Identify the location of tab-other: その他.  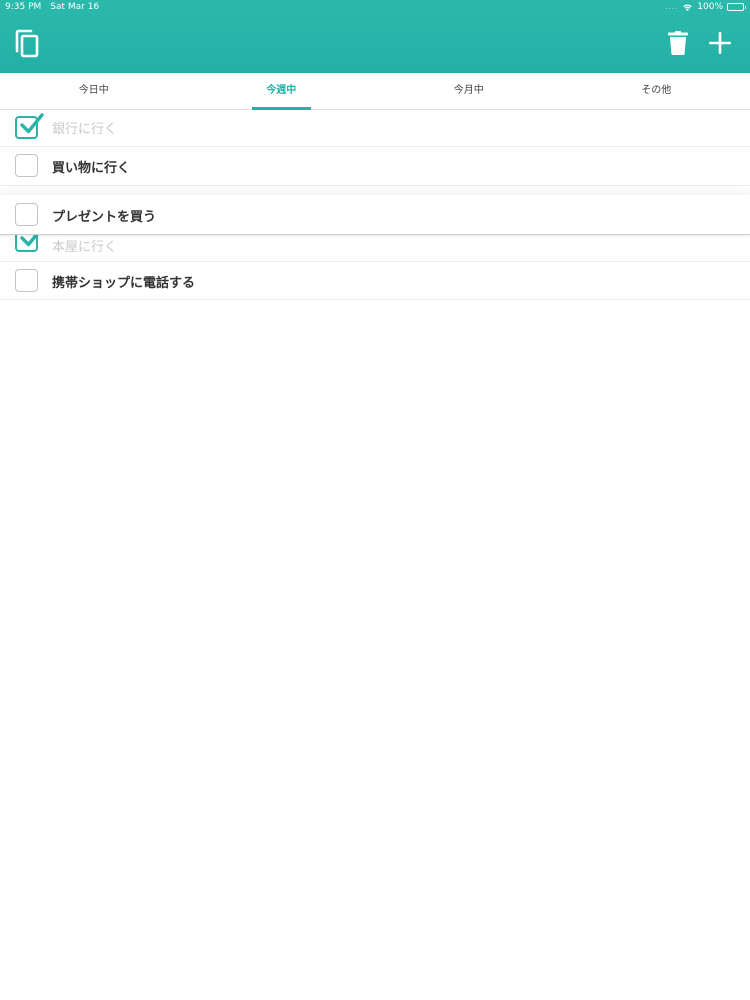
(656, 91).